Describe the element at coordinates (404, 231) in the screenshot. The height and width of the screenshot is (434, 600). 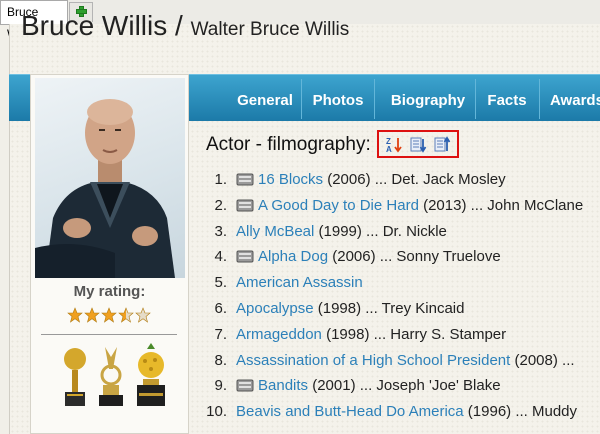
I see `film-role: ... Dr. Nickle` at that location.